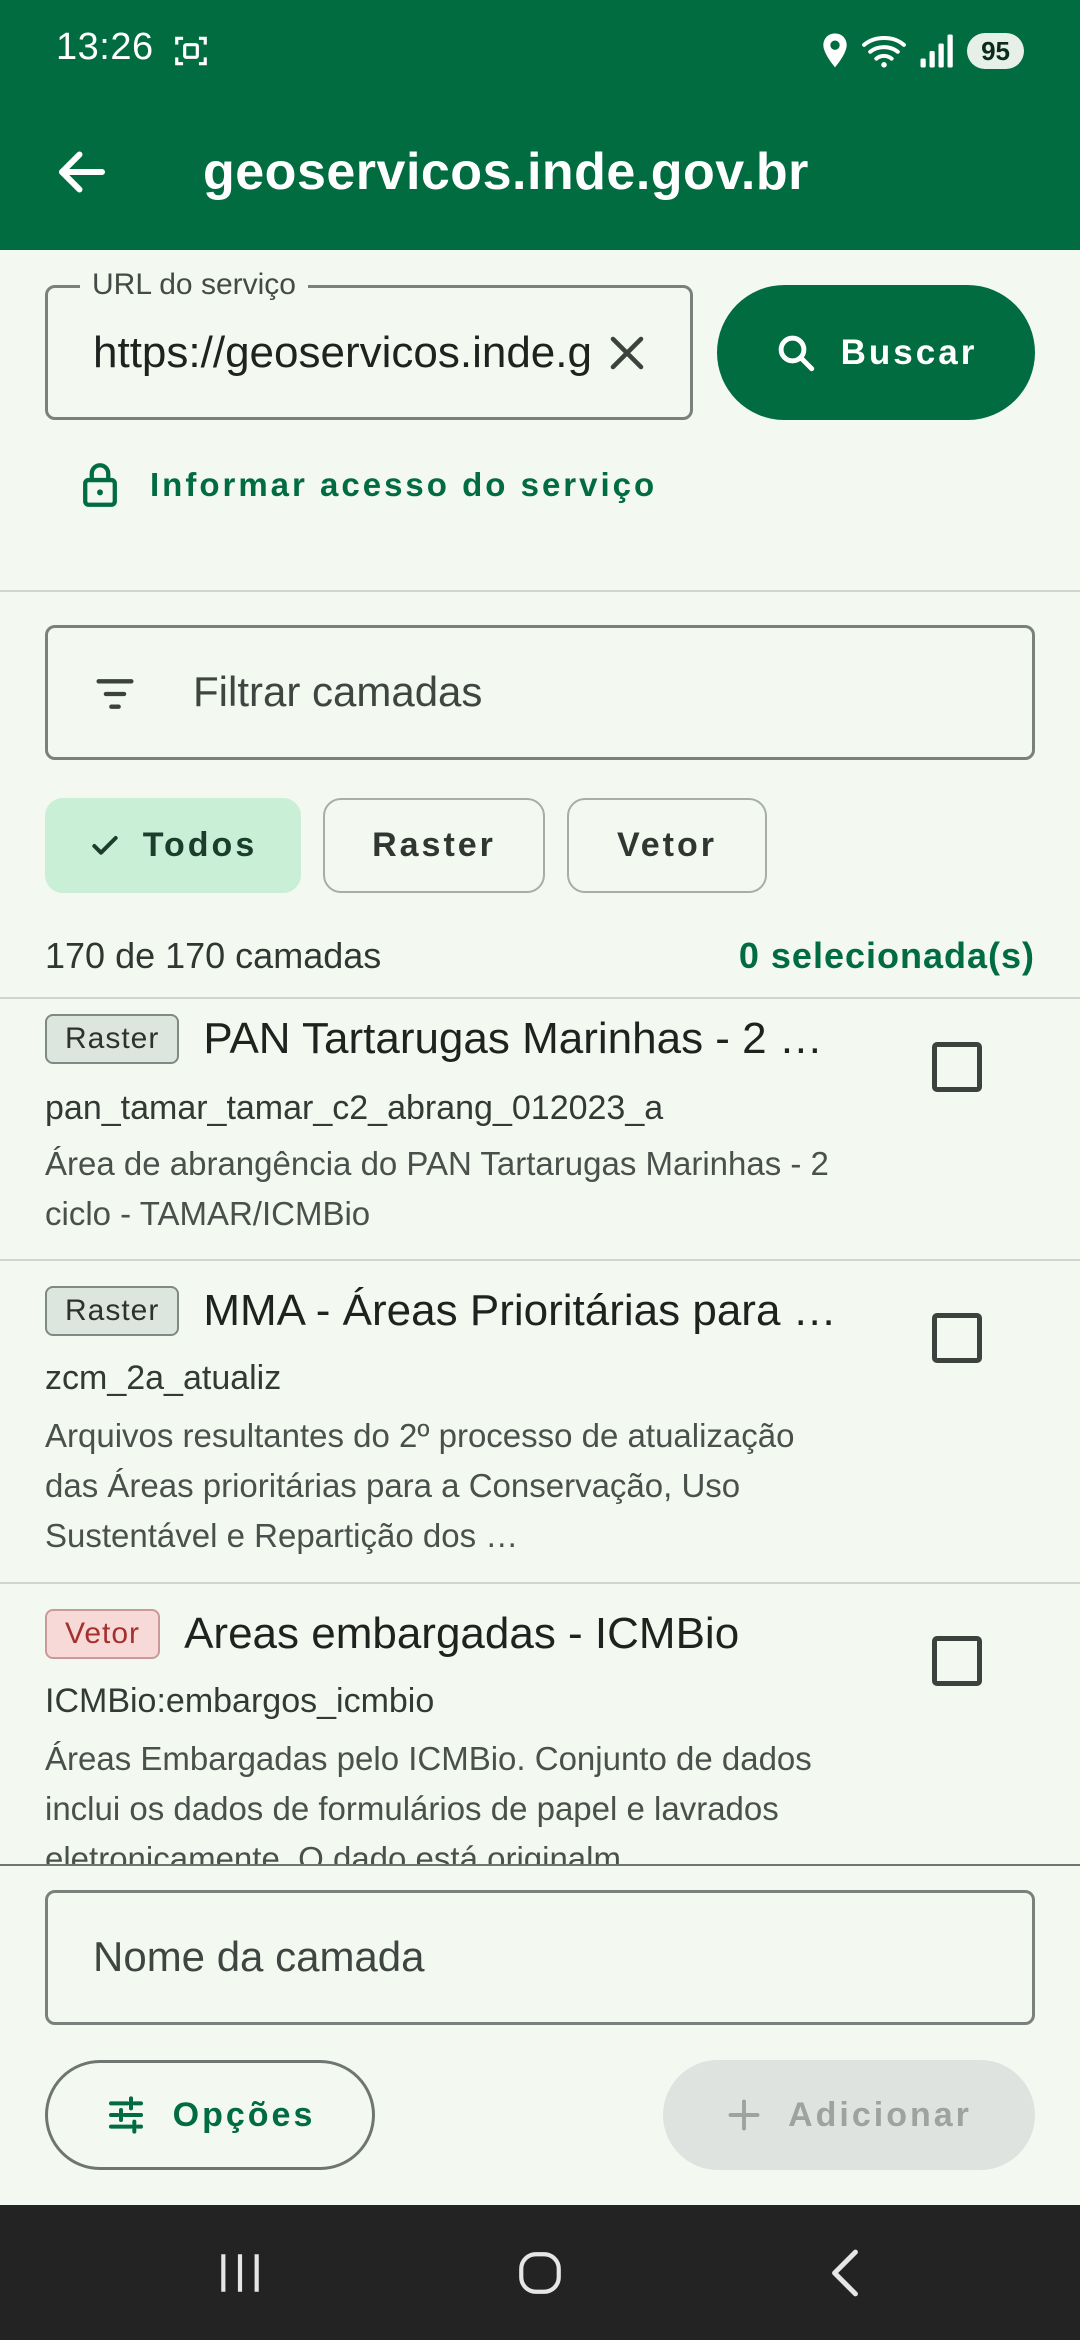 Image resolution: width=1080 pixels, height=2340 pixels. I want to click on page-title: geoservicos.inde.gov.br, so click(506, 172).